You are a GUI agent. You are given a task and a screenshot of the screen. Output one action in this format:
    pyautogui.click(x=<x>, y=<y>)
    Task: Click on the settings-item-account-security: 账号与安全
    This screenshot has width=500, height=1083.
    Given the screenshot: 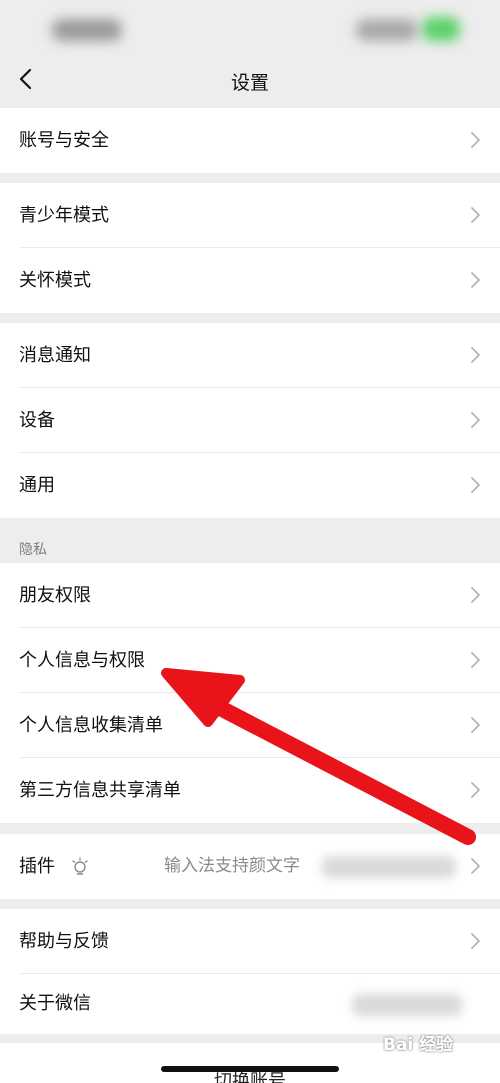 What is the action you would take?
    pyautogui.click(x=250, y=140)
    